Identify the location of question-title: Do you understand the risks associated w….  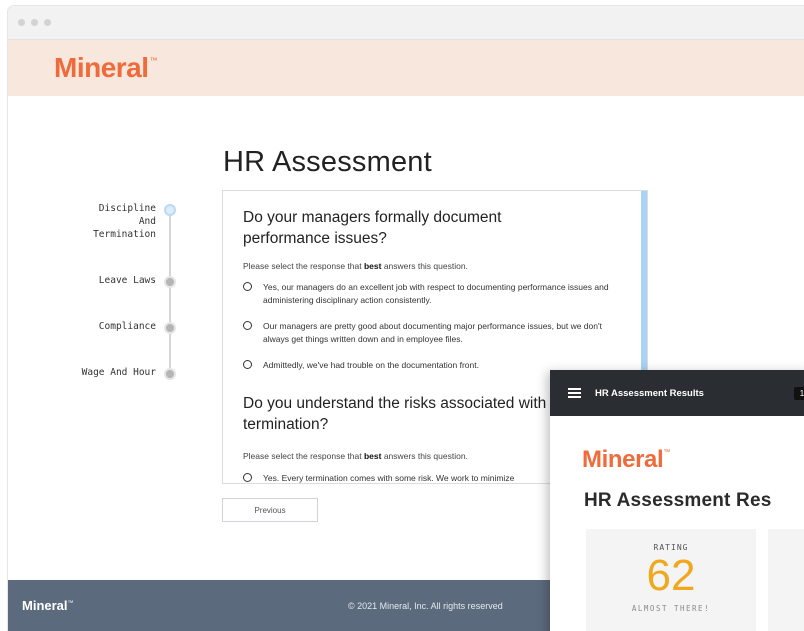
(395, 414).